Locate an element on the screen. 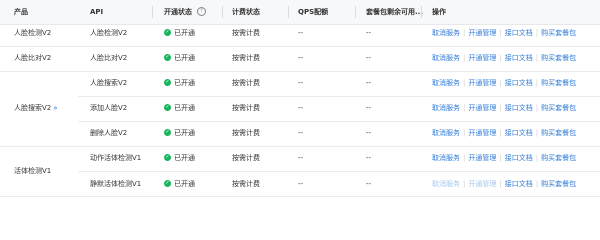 Image resolution: width=600 pixels, height=240 pixels. product-label: 人脸比对V2 is located at coordinates (33, 58).